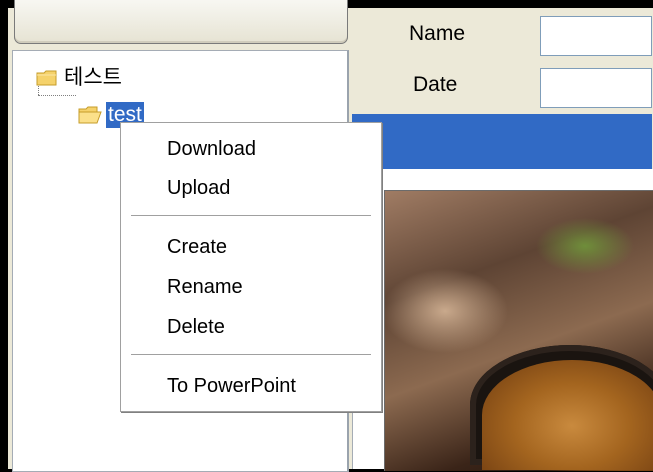  I want to click on tree-connector, so click(57, 95).